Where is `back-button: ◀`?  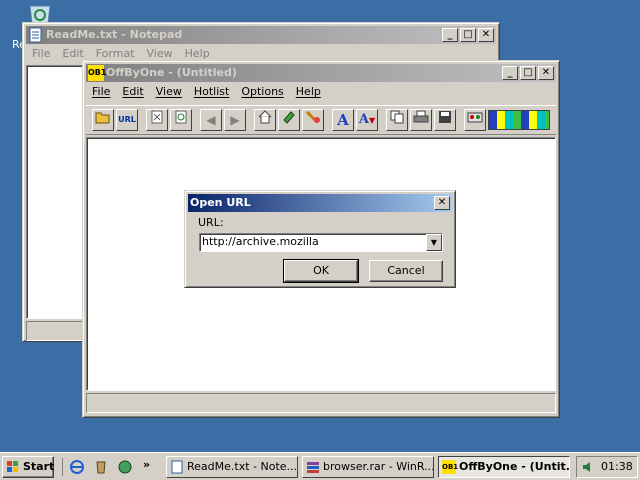
back-button: ◀ is located at coordinates (211, 120).